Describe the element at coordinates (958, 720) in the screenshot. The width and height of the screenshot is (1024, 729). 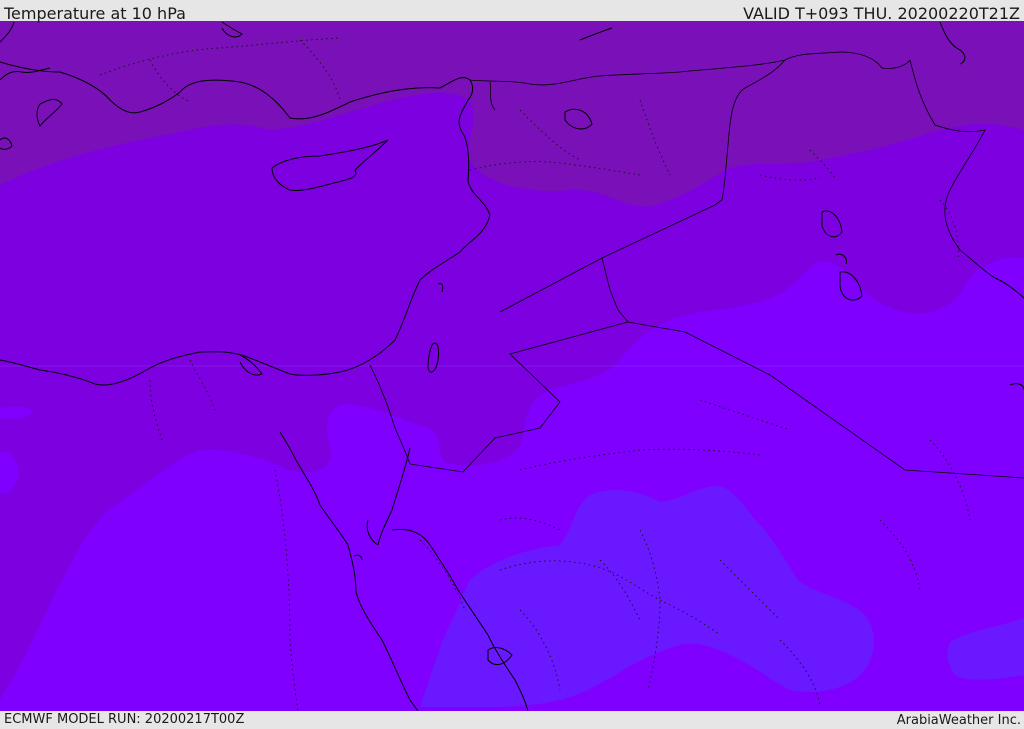
I see `brand-label: ArabiaWeather Inc.` at that location.